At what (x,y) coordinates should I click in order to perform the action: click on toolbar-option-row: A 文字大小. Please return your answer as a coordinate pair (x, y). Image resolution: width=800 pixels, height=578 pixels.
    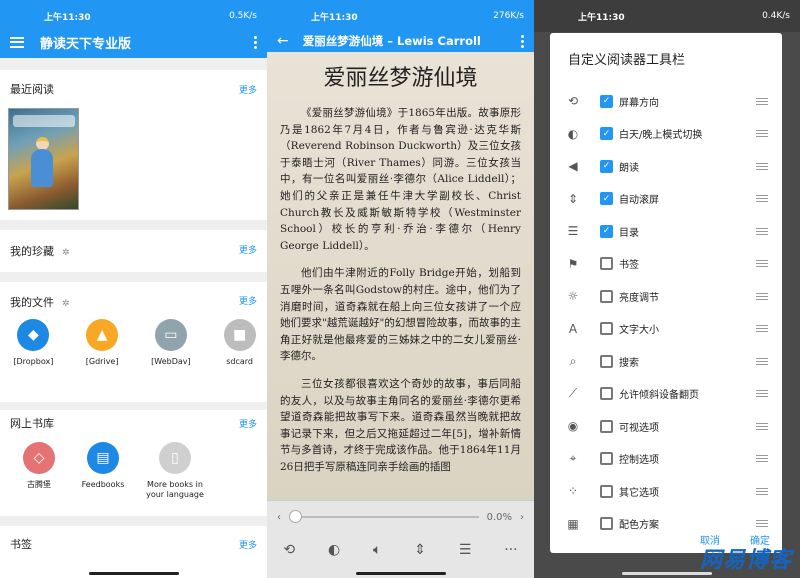
    Looking at the image, I should click on (666, 329).